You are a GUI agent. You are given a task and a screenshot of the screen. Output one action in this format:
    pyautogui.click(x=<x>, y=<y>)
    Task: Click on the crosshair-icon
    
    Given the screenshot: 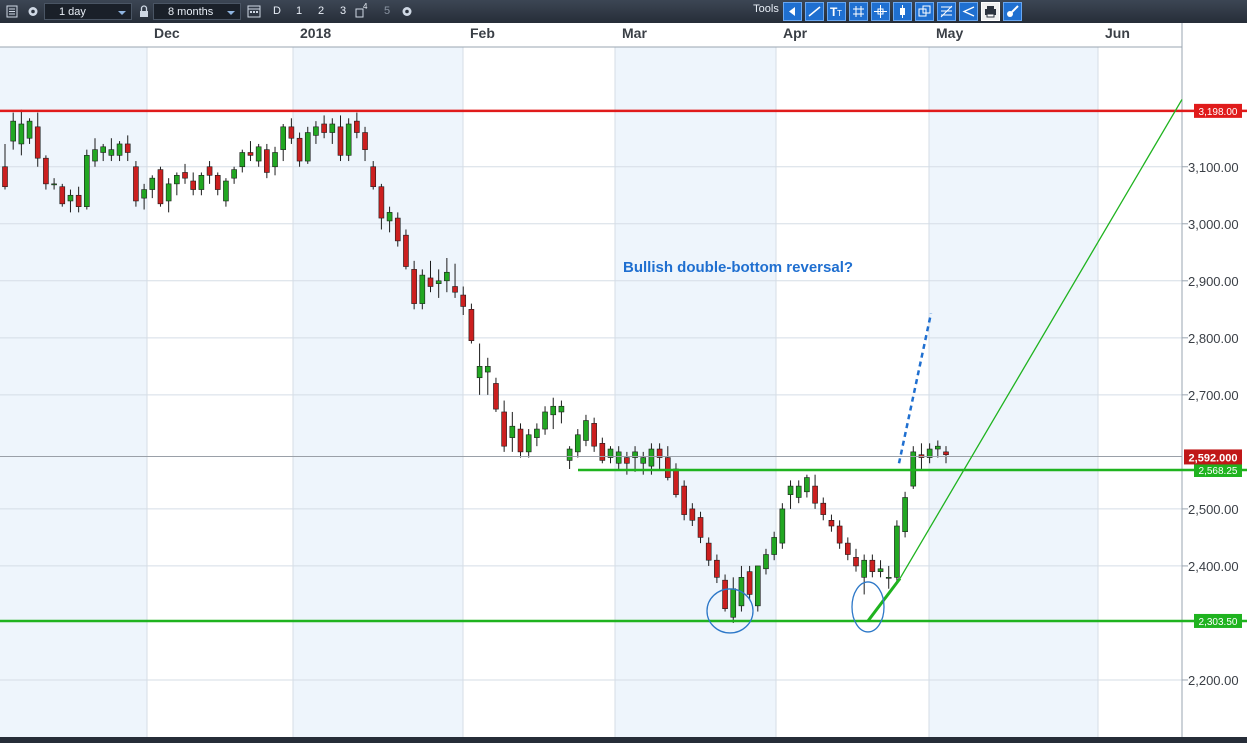 What is the action you would take?
    pyautogui.click(x=880, y=11)
    